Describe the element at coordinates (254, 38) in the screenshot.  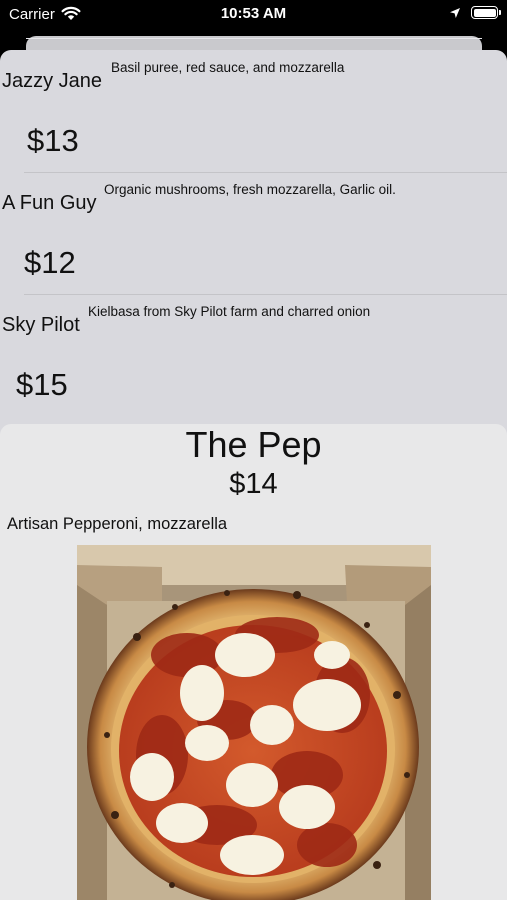
I see `background-sheet-highlight` at that location.